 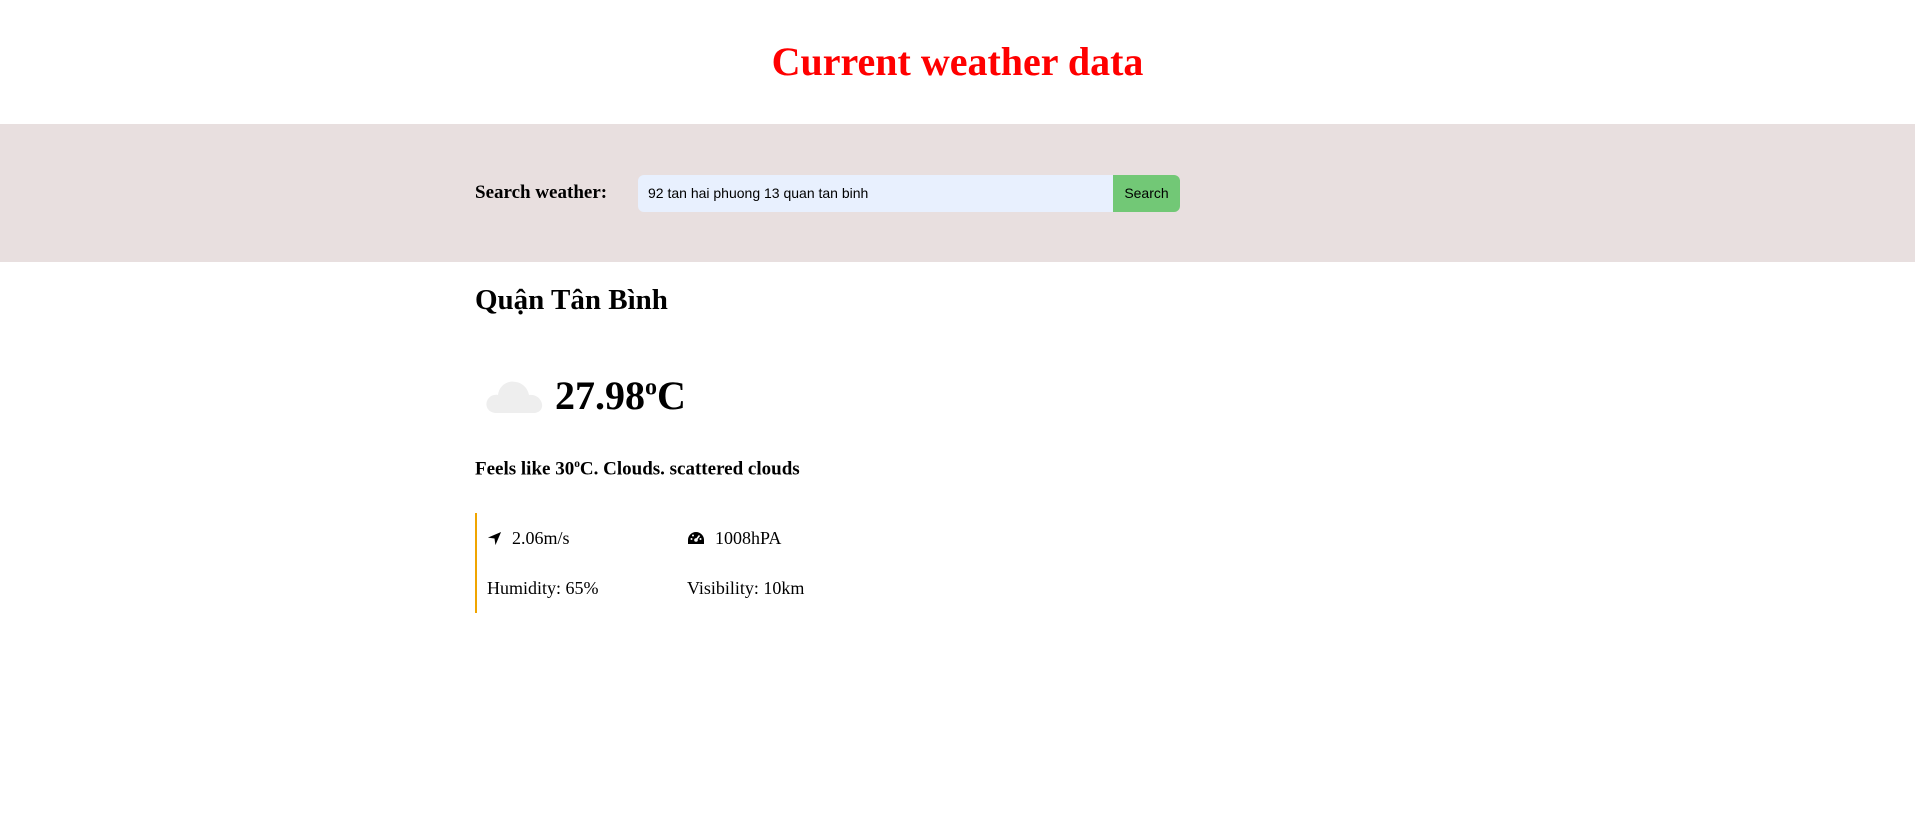 What do you see at coordinates (875, 193) in the screenshot?
I see `search-input` at bounding box center [875, 193].